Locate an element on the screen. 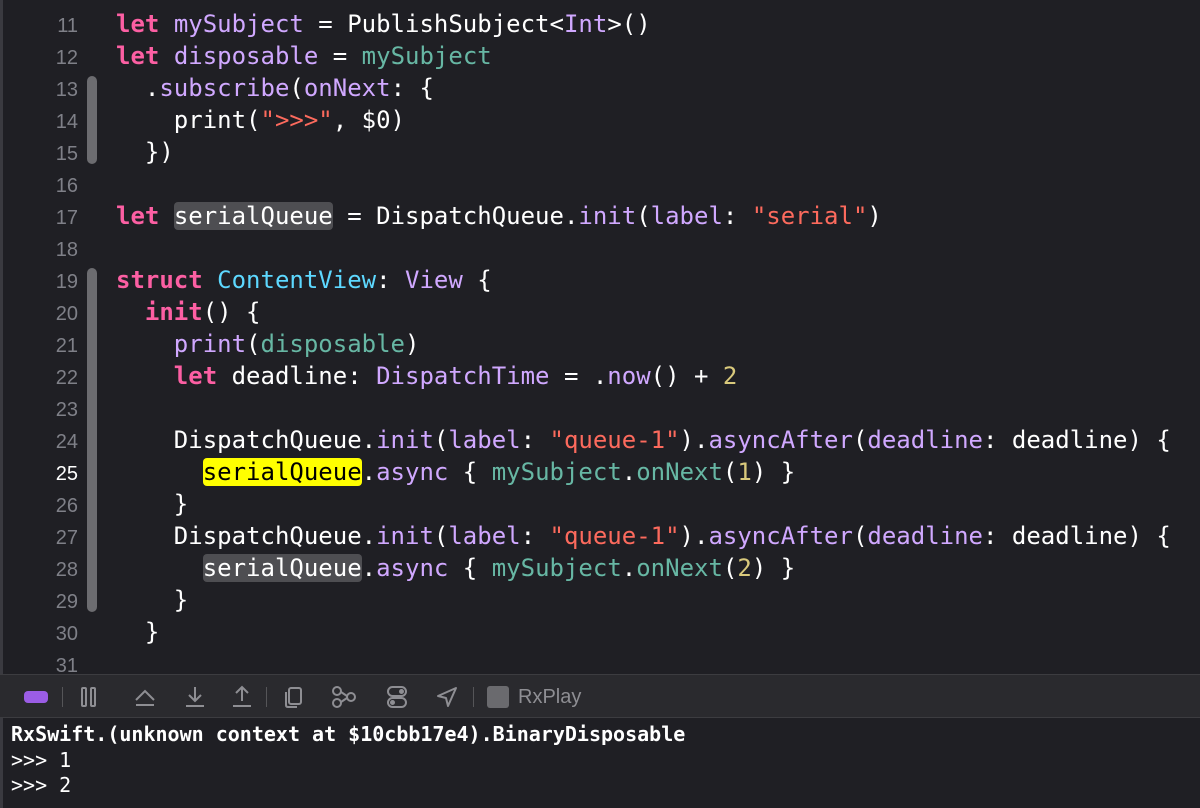 The image size is (1200, 808). code-token: let is located at coordinates (138, 56).